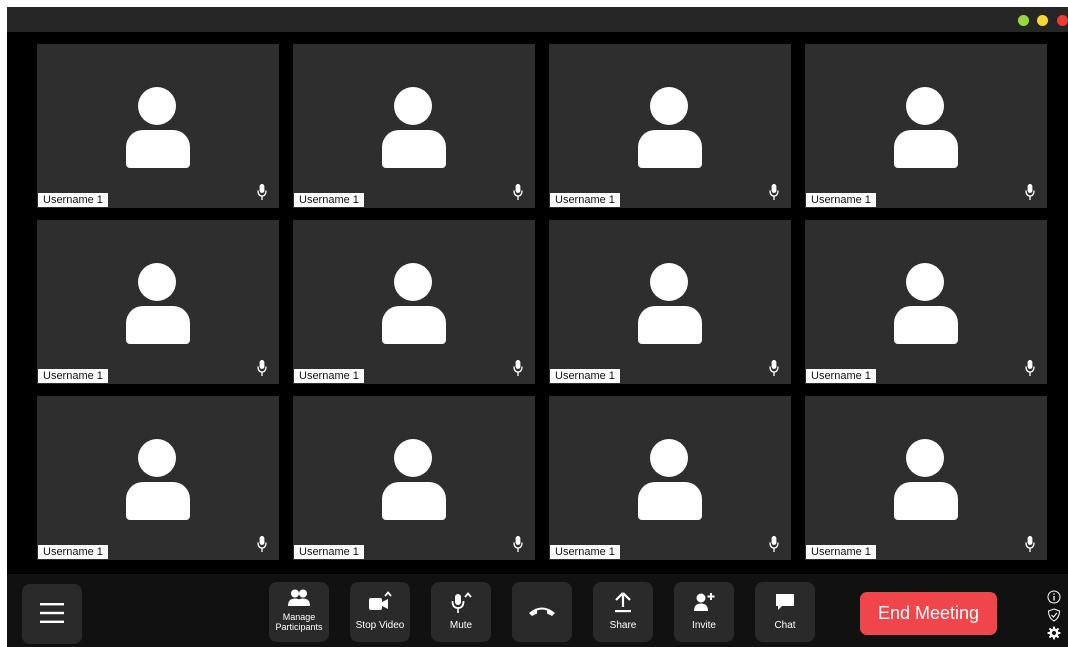 This screenshot has width=1068, height=647. I want to click on title-bar, so click(537, 19).